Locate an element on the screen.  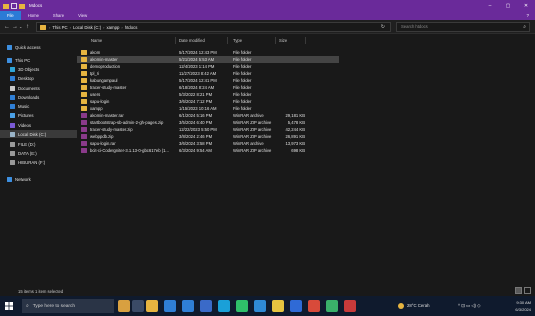
mail-icon is located at coordinates (188, 306).